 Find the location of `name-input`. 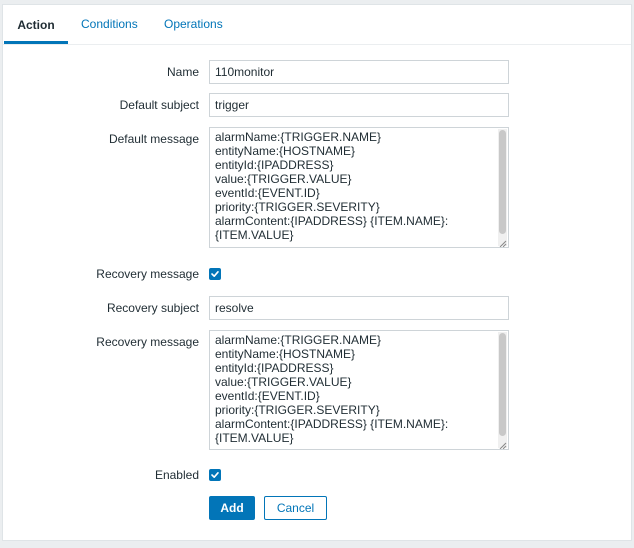

name-input is located at coordinates (359, 72).